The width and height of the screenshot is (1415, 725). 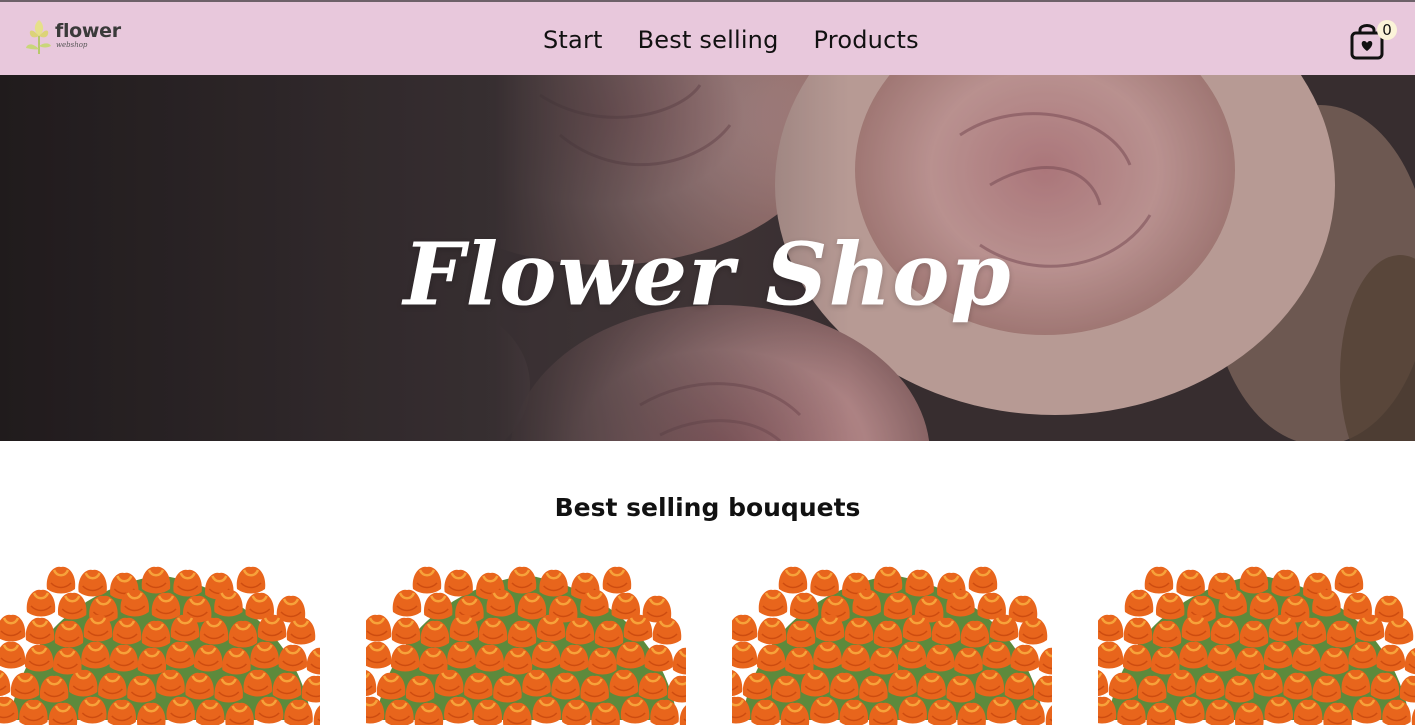 What do you see at coordinates (88, 31) in the screenshot?
I see `brand-name: flower` at bounding box center [88, 31].